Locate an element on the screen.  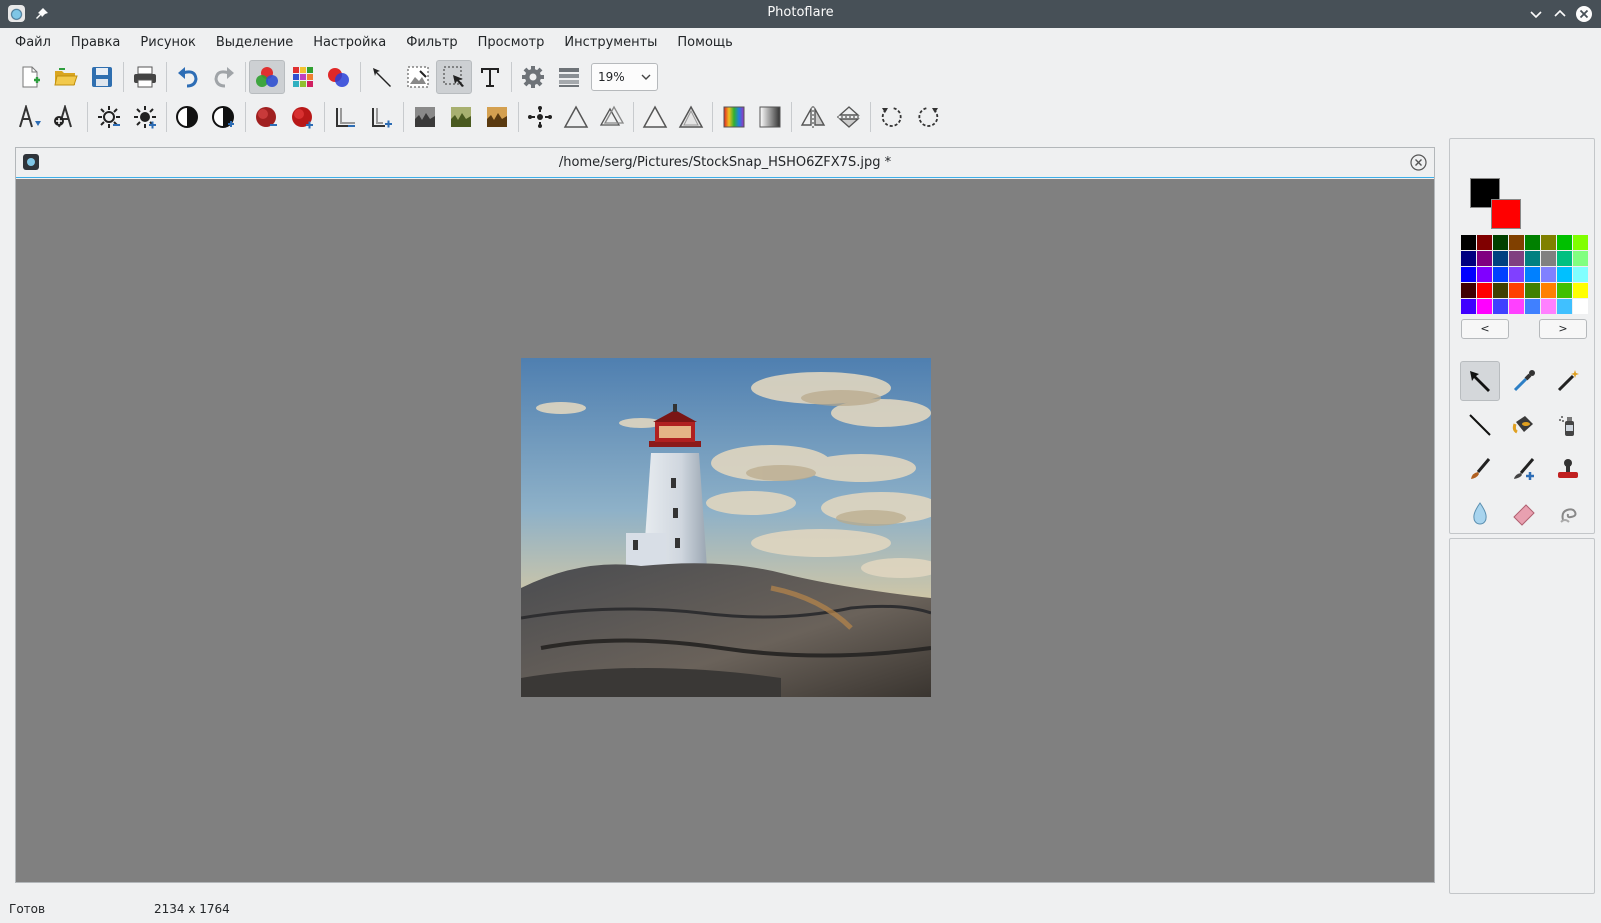
close-document-icon is located at coordinates (1418, 162).